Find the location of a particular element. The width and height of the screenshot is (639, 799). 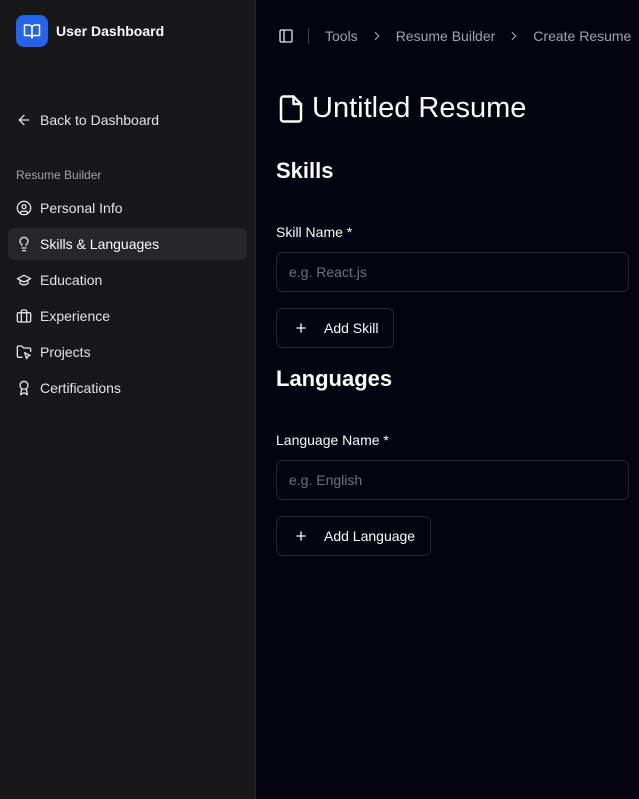

file-icon is located at coordinates (291, 108).